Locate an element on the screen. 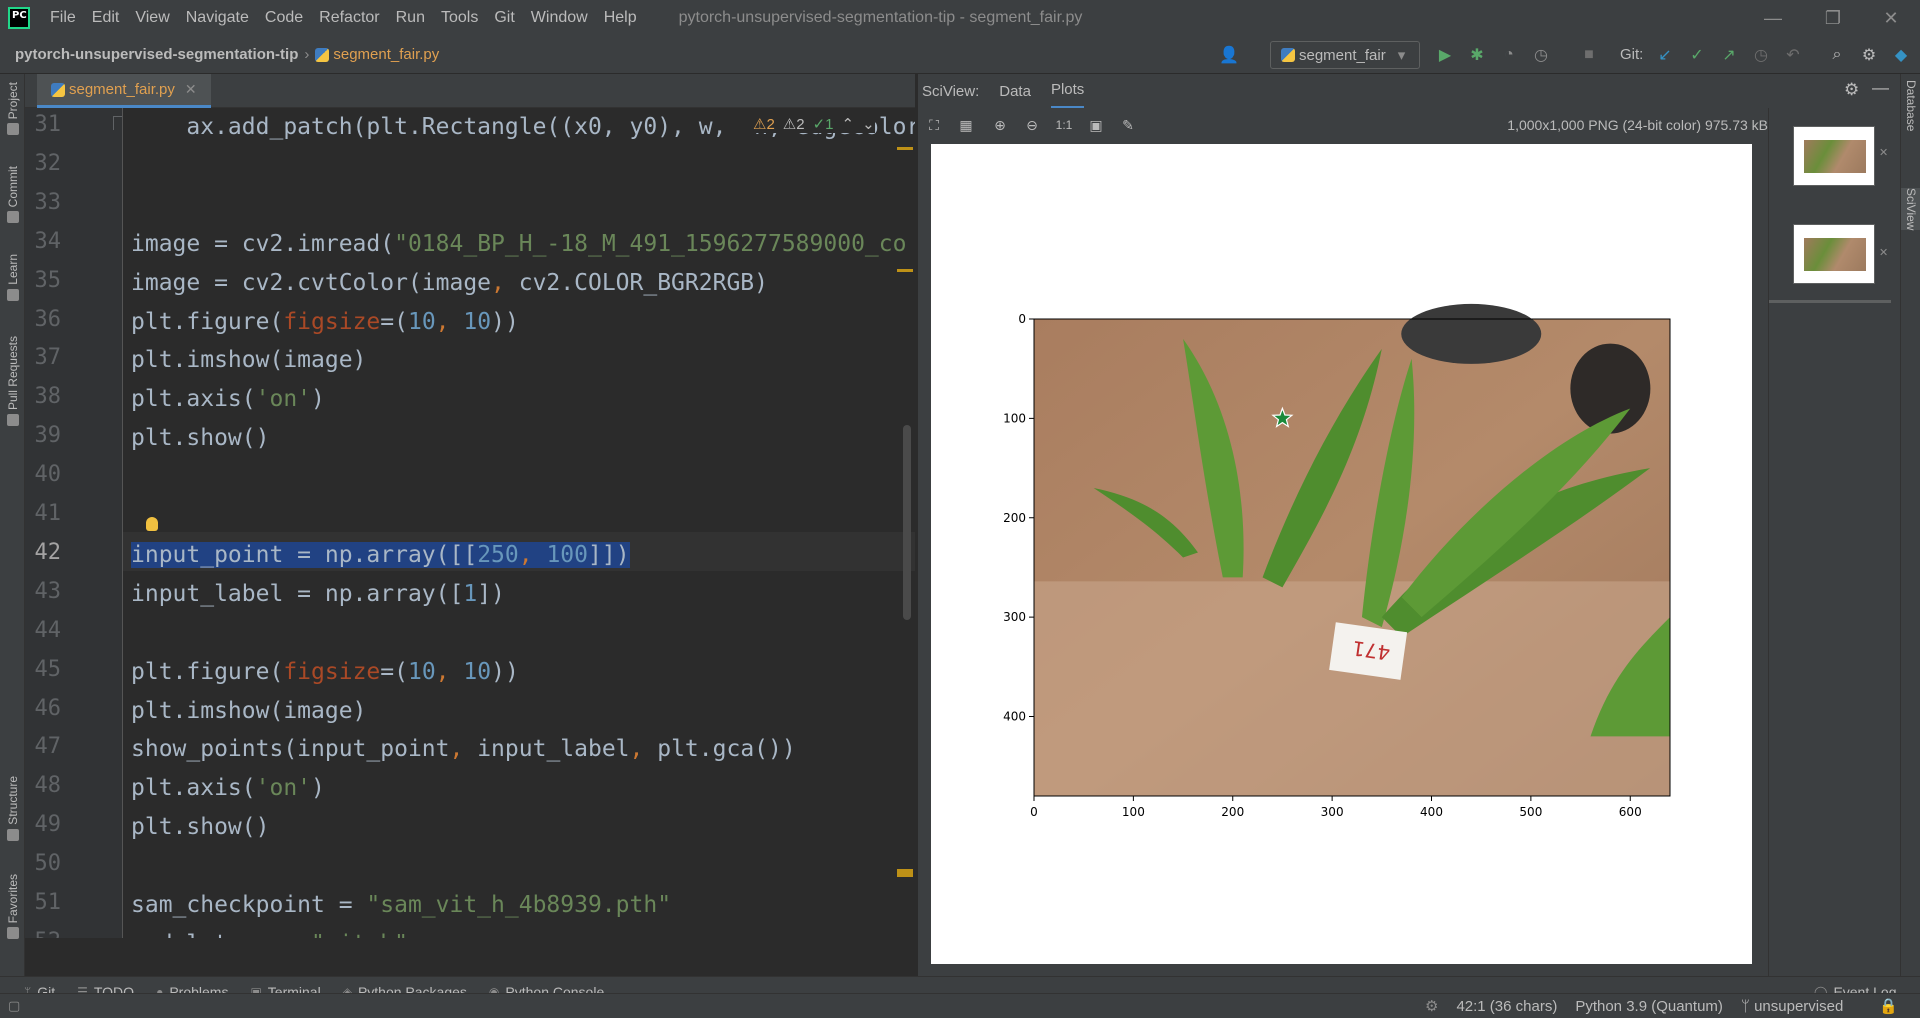 This screenshot has height=1018, width=1920. menu-edit: Edit is located at coordinates (106, 18).